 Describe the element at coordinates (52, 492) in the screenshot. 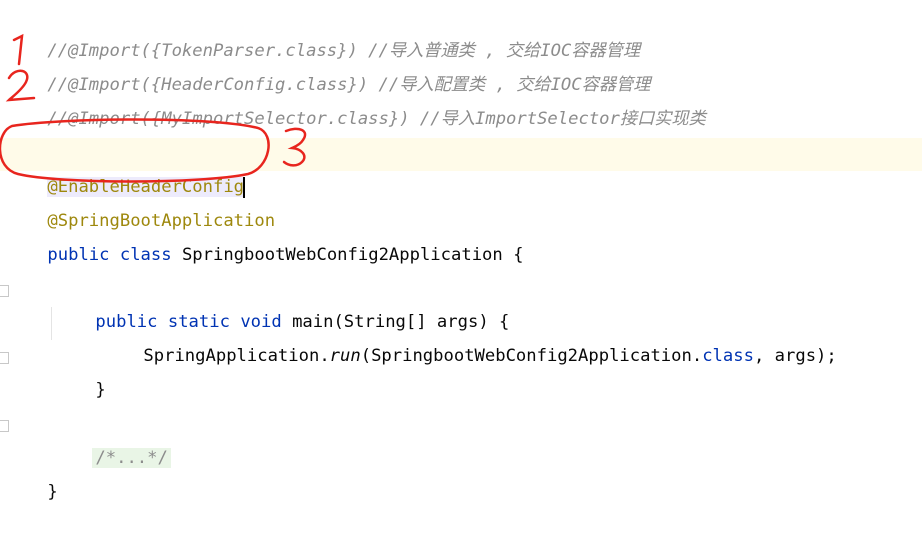

I see `class-close-brace: }` at that location.